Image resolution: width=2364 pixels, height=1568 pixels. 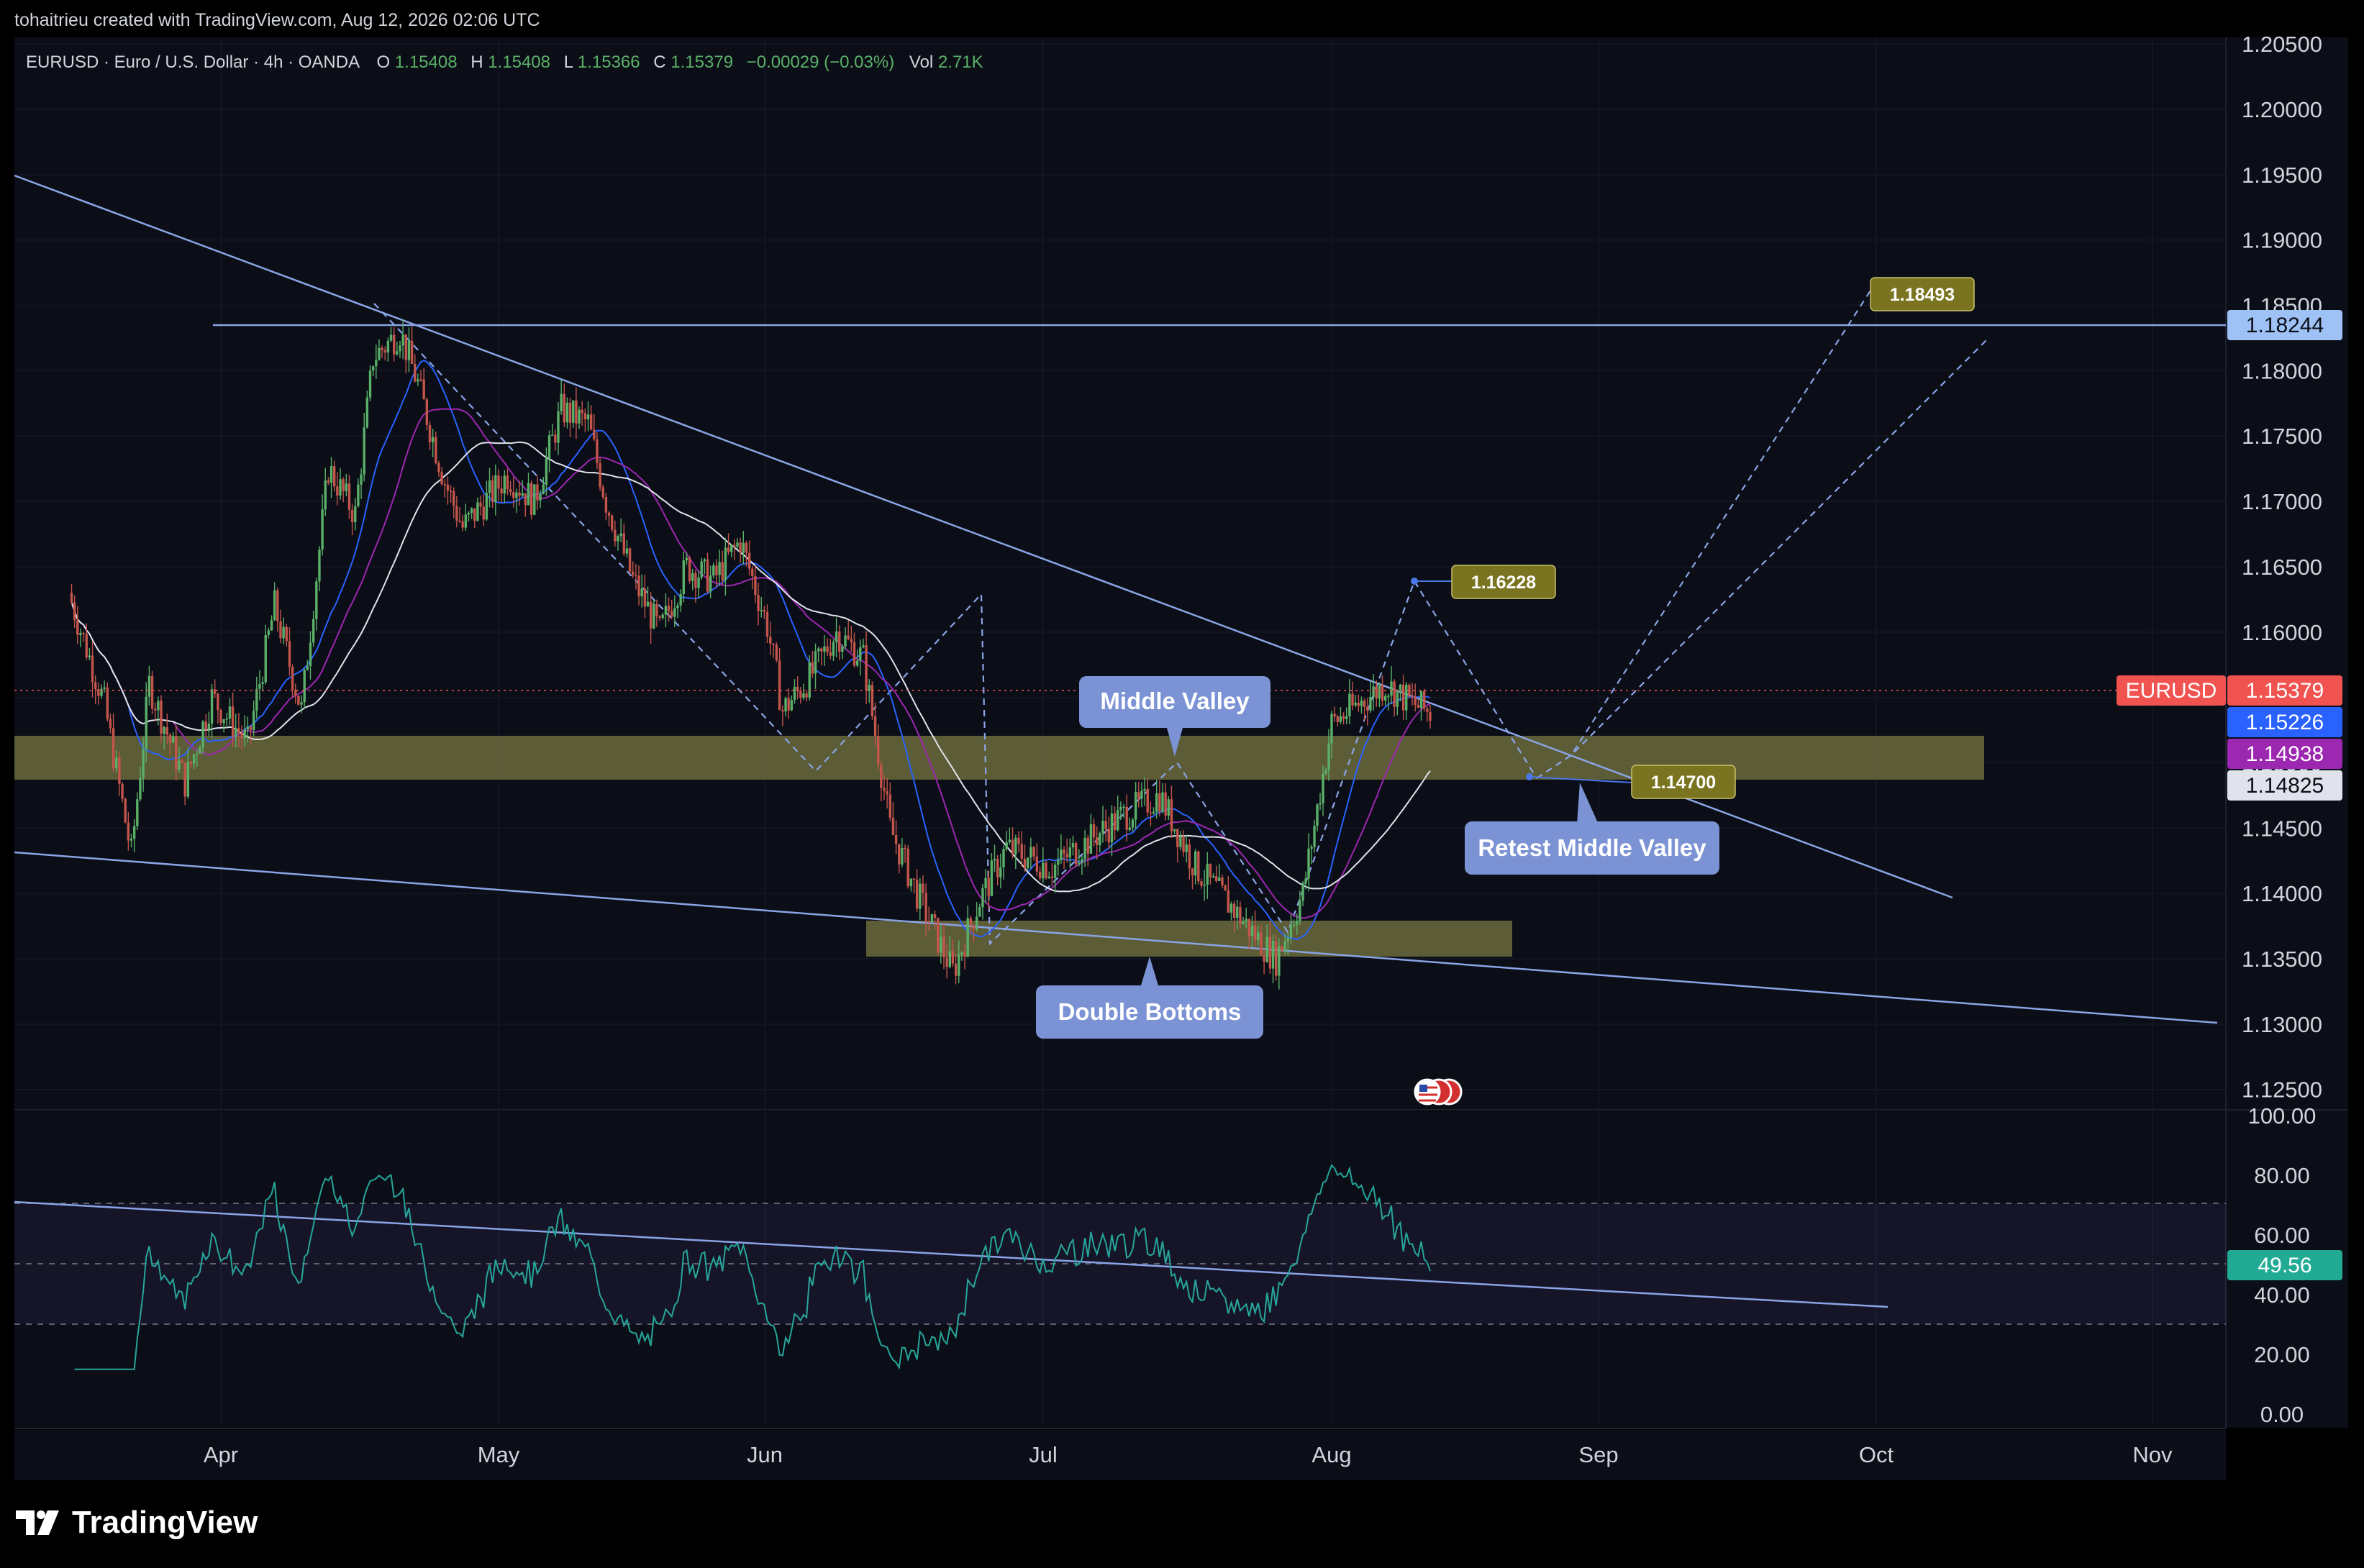 I want to click on retest-label: Retest Middle Valley, so click(x=1592, y=848).